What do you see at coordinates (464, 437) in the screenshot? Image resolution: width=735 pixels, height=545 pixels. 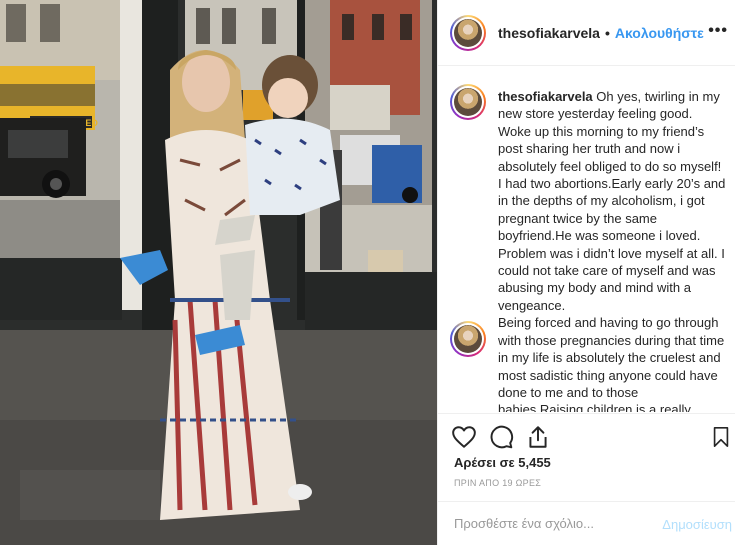 I see `heart-icon` at bounding box center [464, 437].